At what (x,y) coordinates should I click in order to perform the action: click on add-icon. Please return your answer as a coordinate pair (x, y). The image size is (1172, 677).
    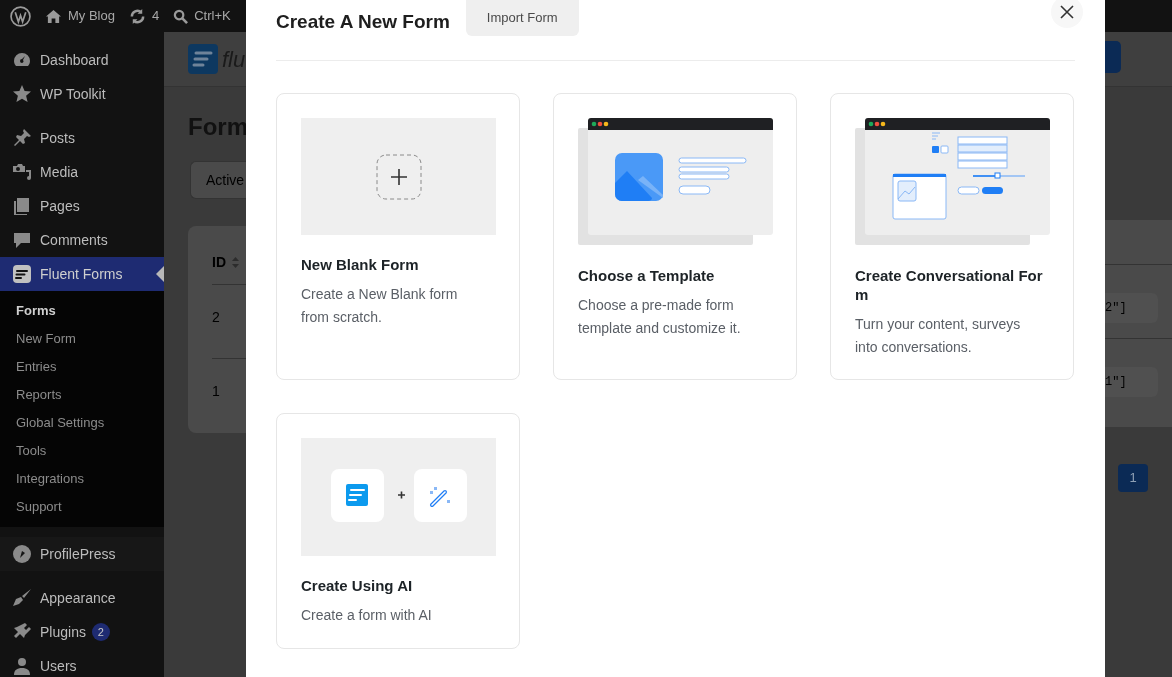
    Looking at the image, I should click on (398, 176).